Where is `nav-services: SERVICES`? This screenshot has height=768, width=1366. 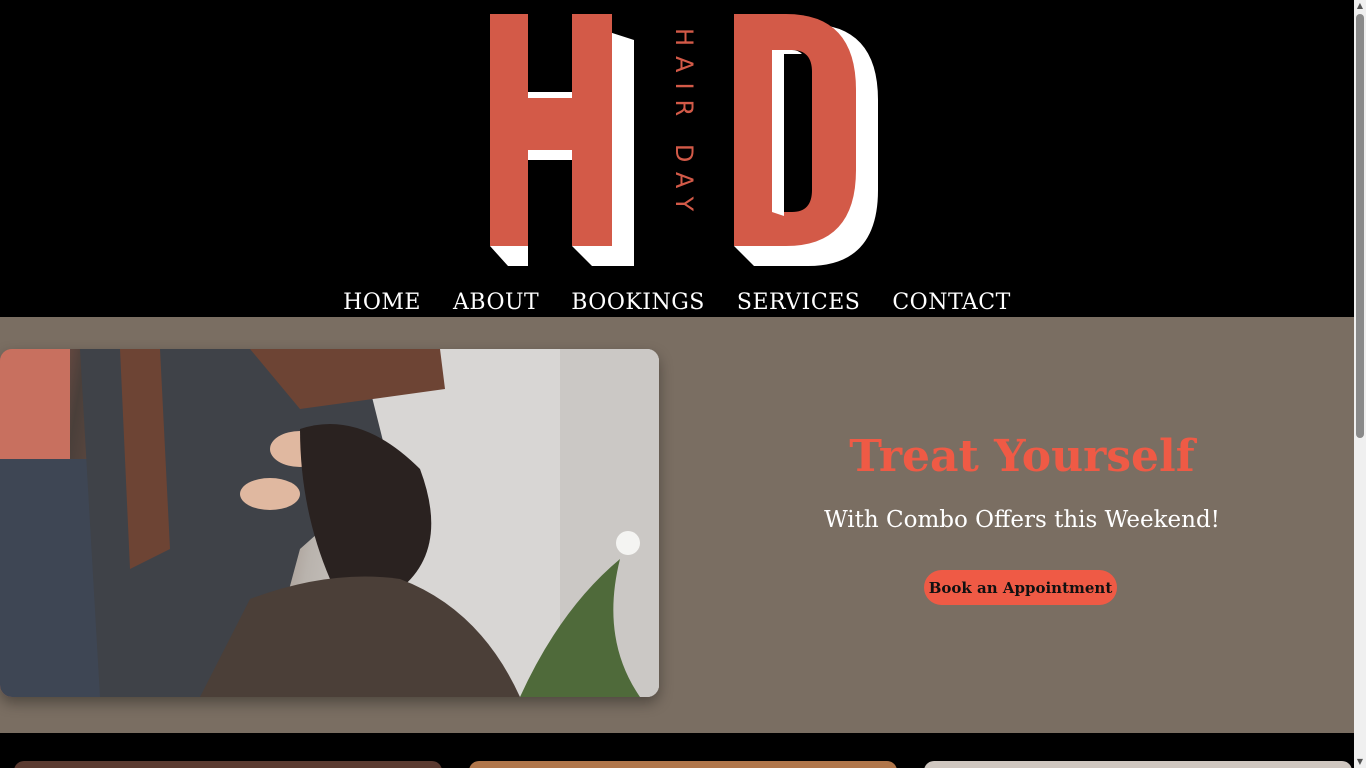
nav-services: SERVICES is located at coordinates (798, 303).